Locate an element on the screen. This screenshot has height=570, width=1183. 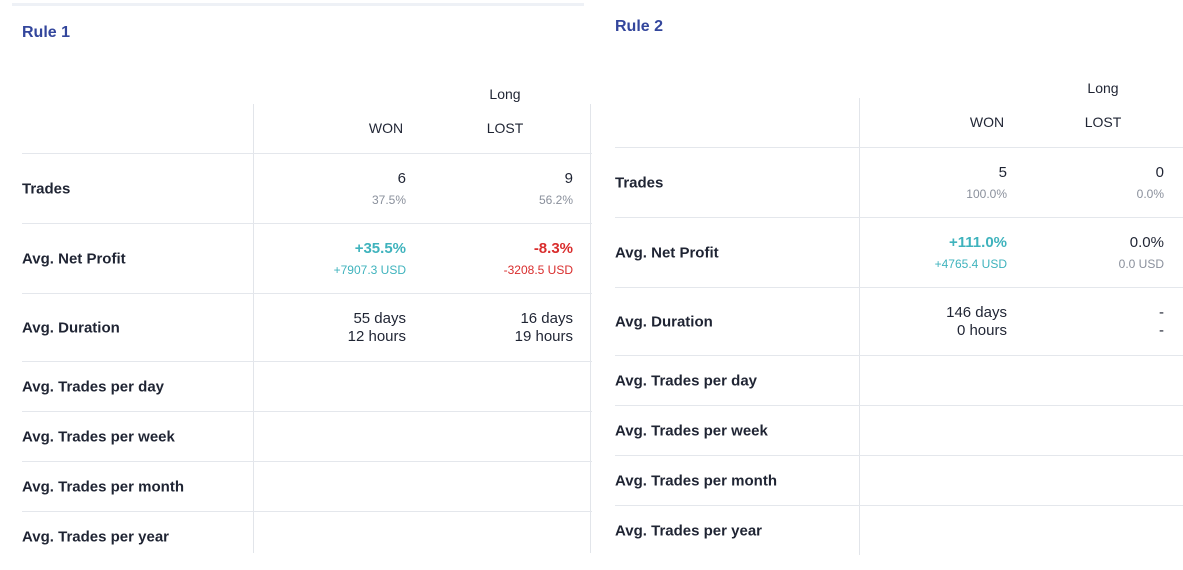
trades-lost-count: 0 is located at coordinates (1159, 172).